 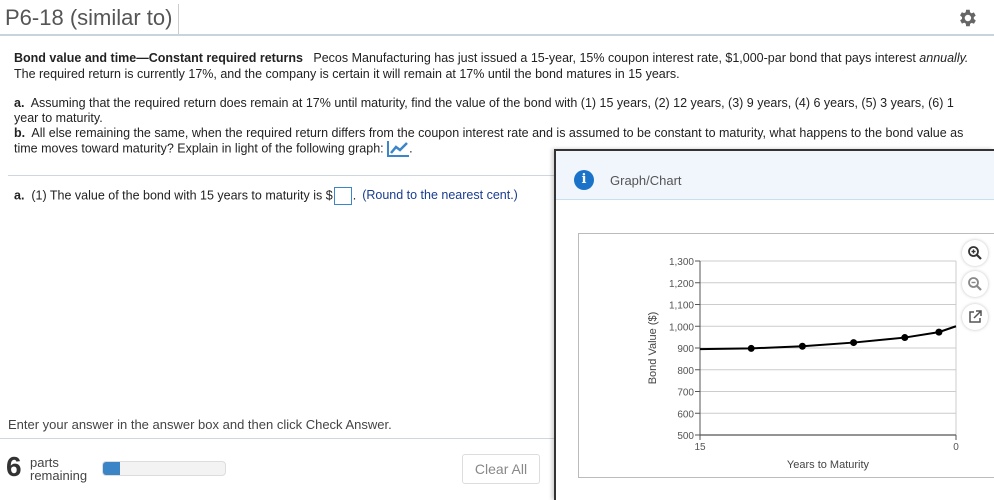 I want to click on clear-all-button: Clear All, so click(x=501, y=469).